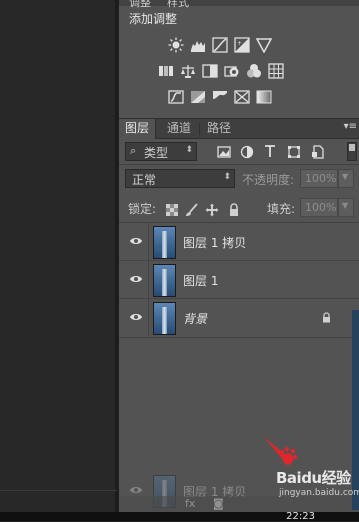 The image size is (359, 522). What do you see at coordinates (200, 280) in the screenshot?
I see `layer-name: 图层 1` at bounding box center [200, 280].